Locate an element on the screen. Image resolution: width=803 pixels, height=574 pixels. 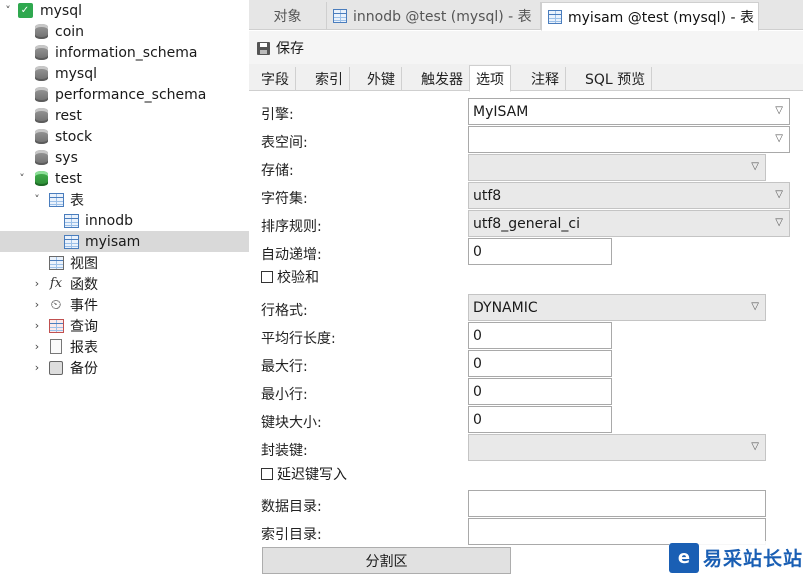
table-icon is located at coordinates (71, 242).